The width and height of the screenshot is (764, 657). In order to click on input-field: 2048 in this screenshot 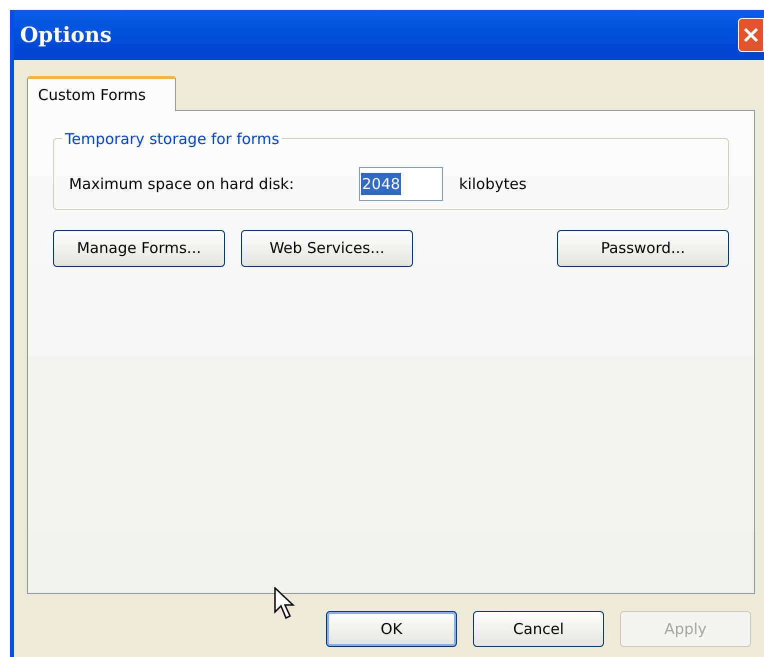, I will do `click(401, 184)`.